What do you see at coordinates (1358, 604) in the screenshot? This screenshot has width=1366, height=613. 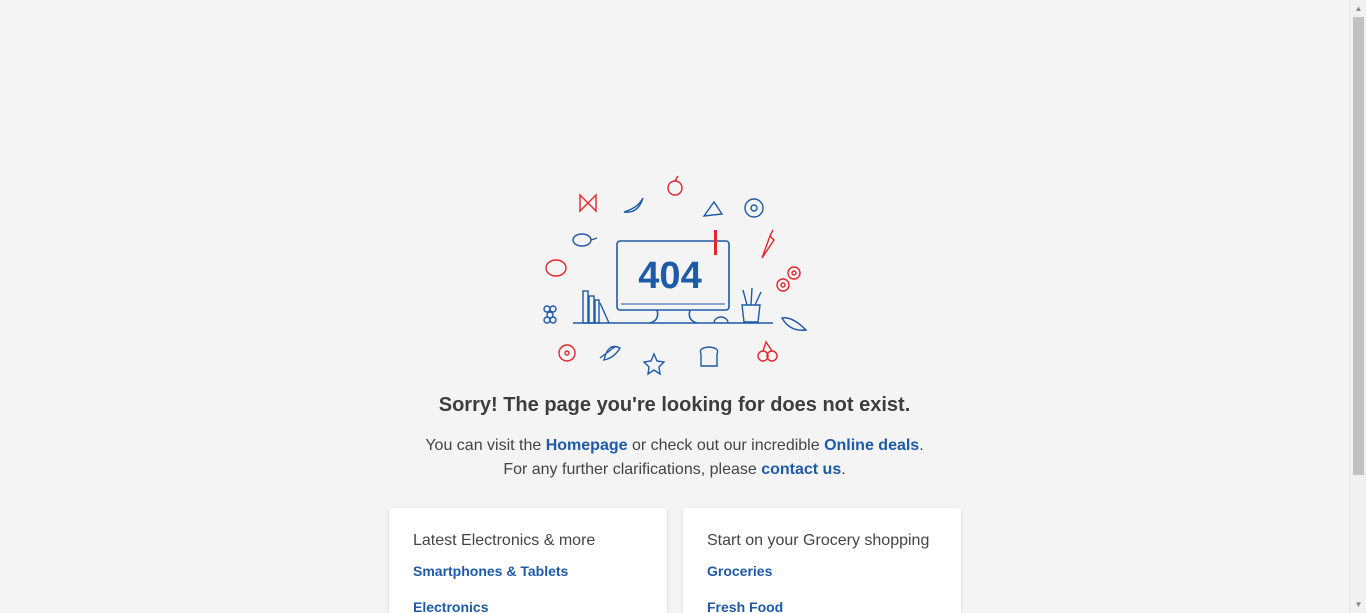 I see `scroll-down-icon: ▼` at bounding box center [1358, 604].